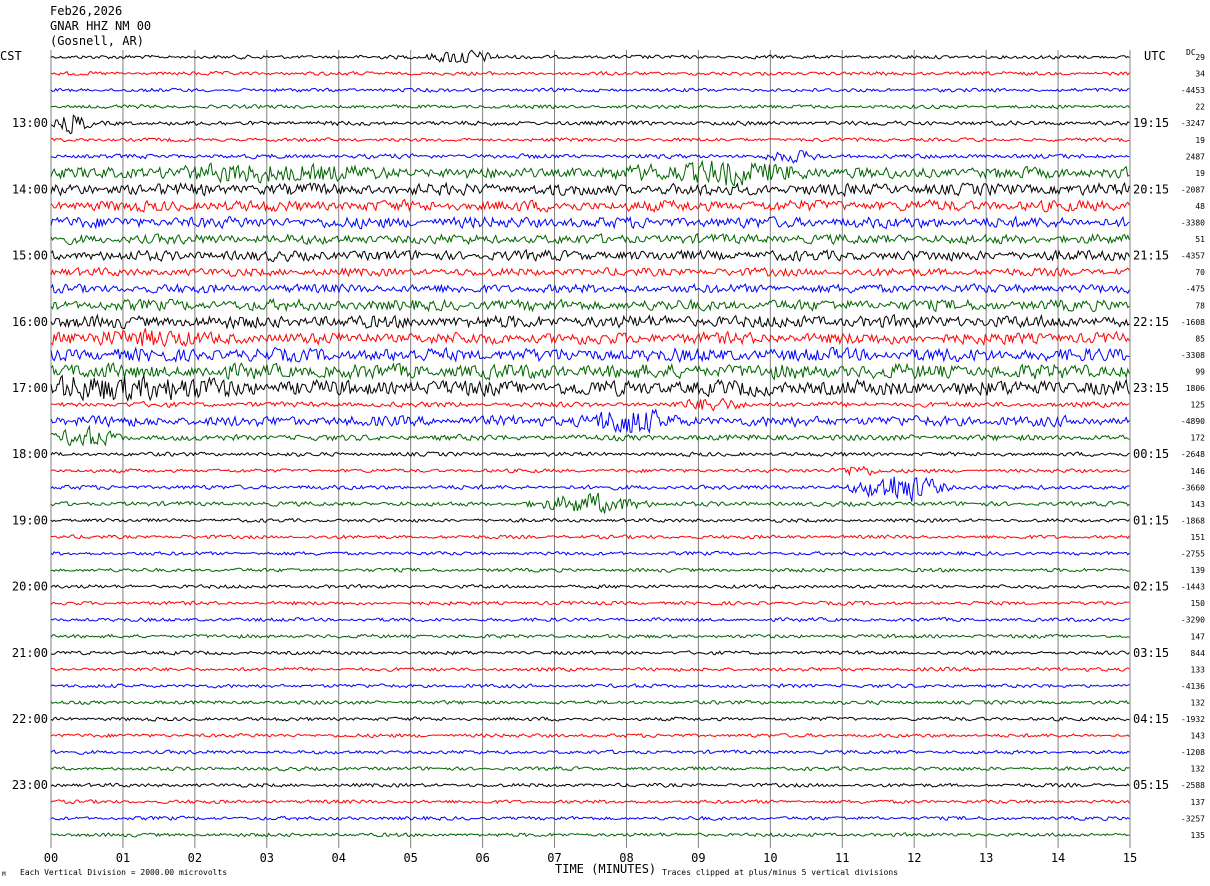 The height and width of the screenshot is (886, 1210). I want to click on x-tick-label: 03, so click(267, 858).